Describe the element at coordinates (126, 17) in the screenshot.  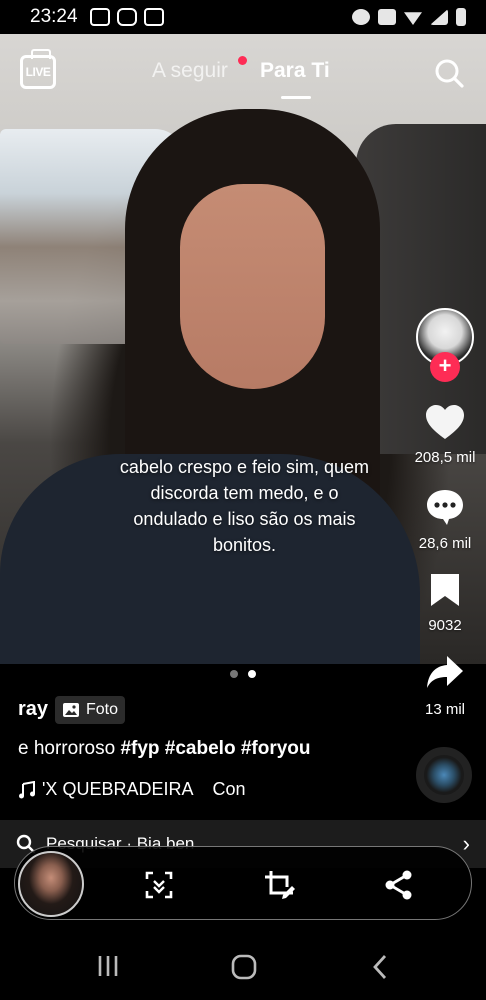
I see `instagram-icon` at that location.